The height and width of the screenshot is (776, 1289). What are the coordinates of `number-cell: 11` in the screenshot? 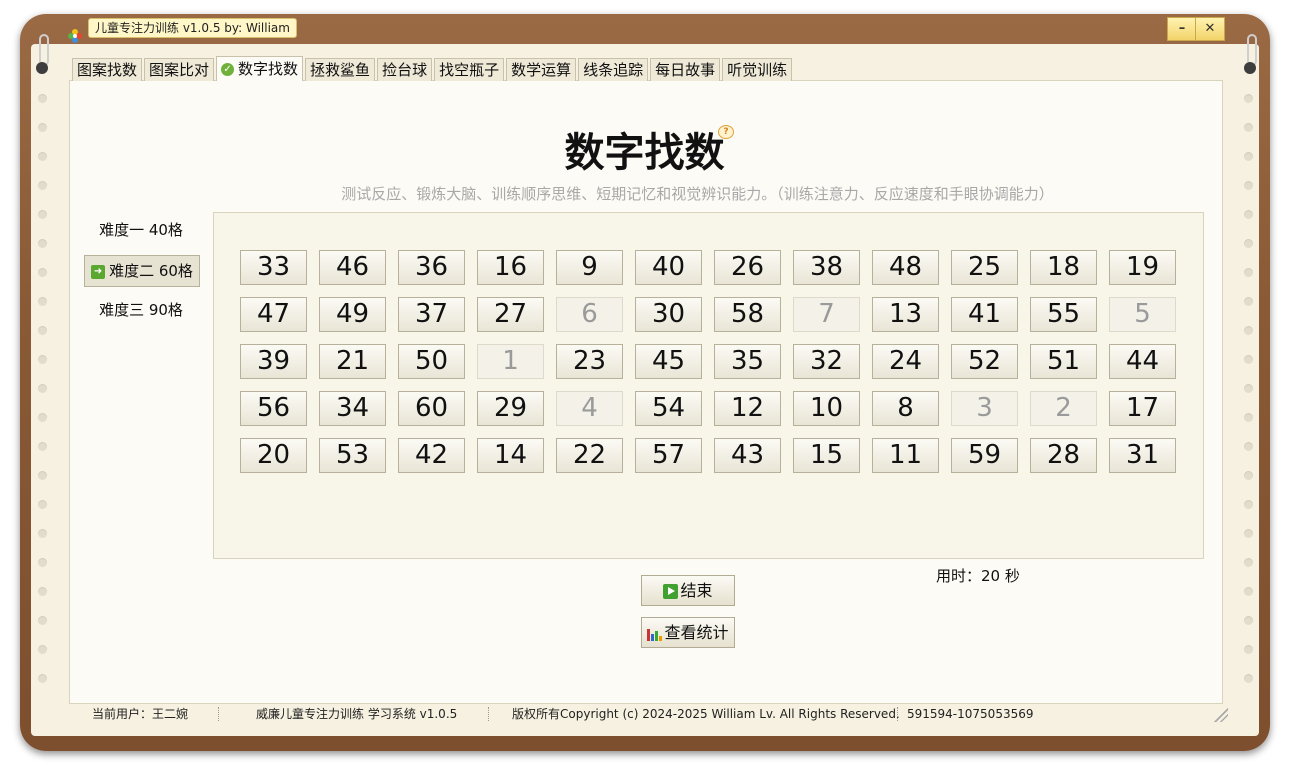 It's located at (905, 455).